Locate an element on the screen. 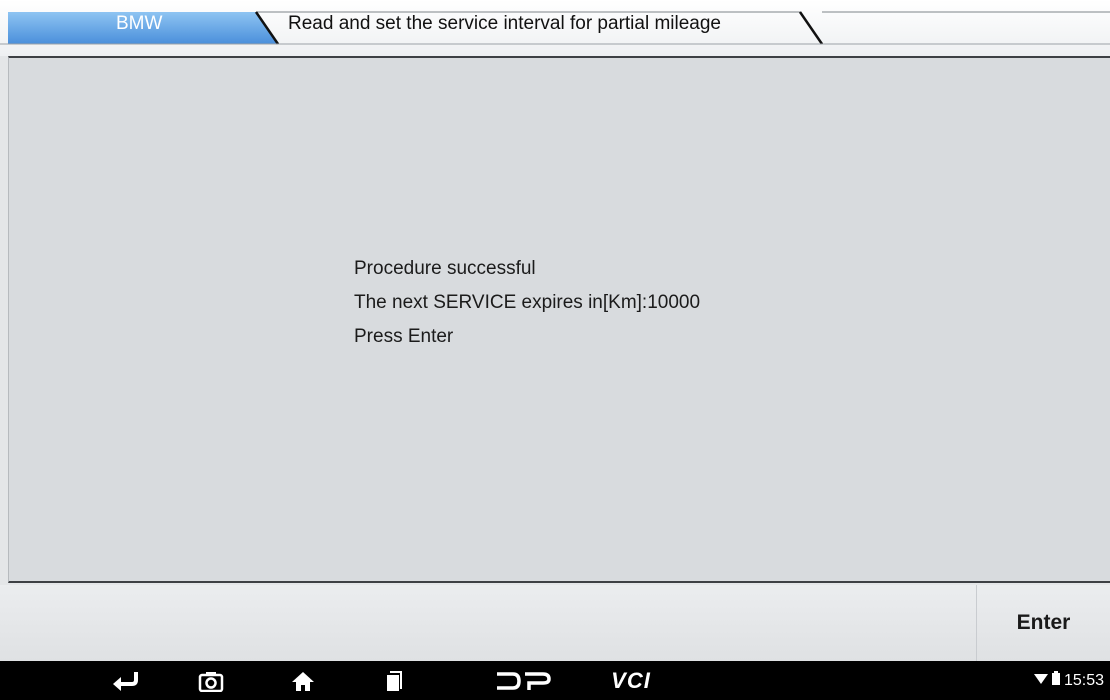 Image resolution: width=1110 pixels, height=700 pixels. vci-label: VCI is located at coordinates (631, 680).